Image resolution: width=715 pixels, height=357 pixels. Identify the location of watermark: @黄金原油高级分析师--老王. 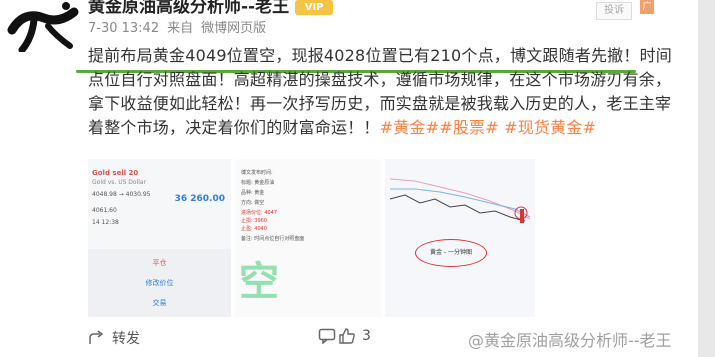
(570, 340).